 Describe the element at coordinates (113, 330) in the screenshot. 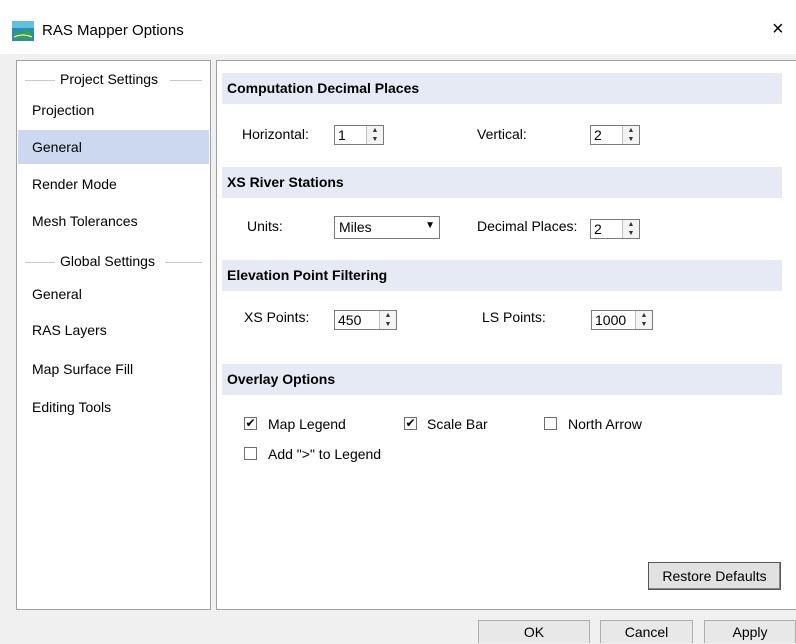

I see `nav-item-ras-layers: RAS Layers` at that location.